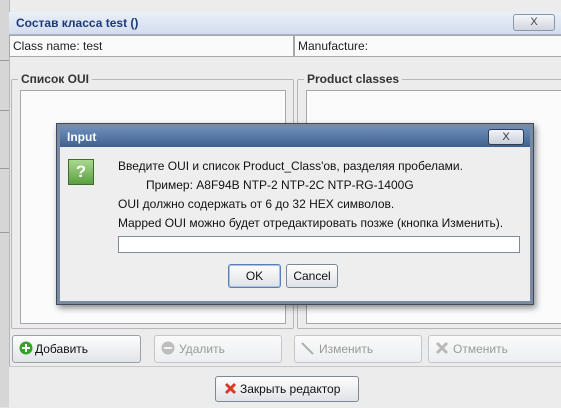  What do you see at coordinates (427, 46) in the screenshot?
I see `manufacture-field: Manufacture:` at bounding box center [427, 46].